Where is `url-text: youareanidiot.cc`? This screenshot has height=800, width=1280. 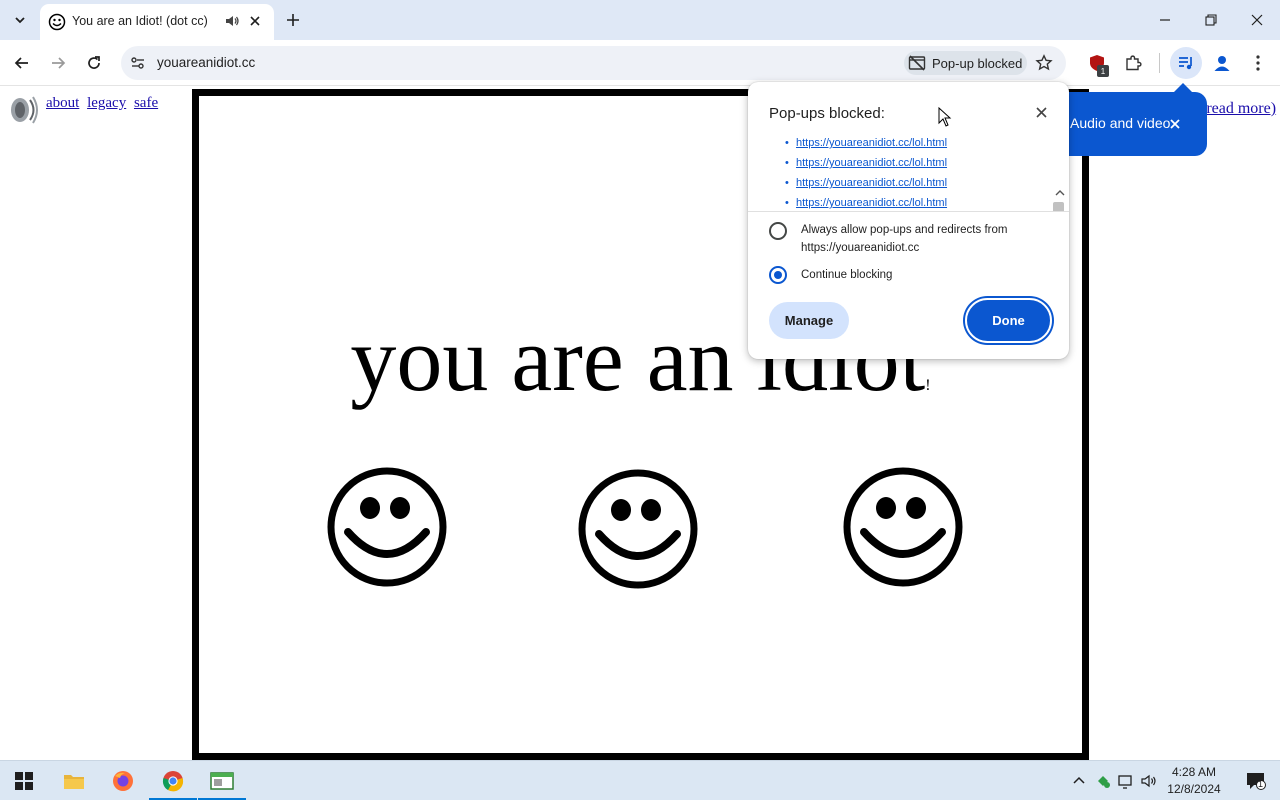
url-text: youareanidiot.cc is located at coordinates (206, 62).